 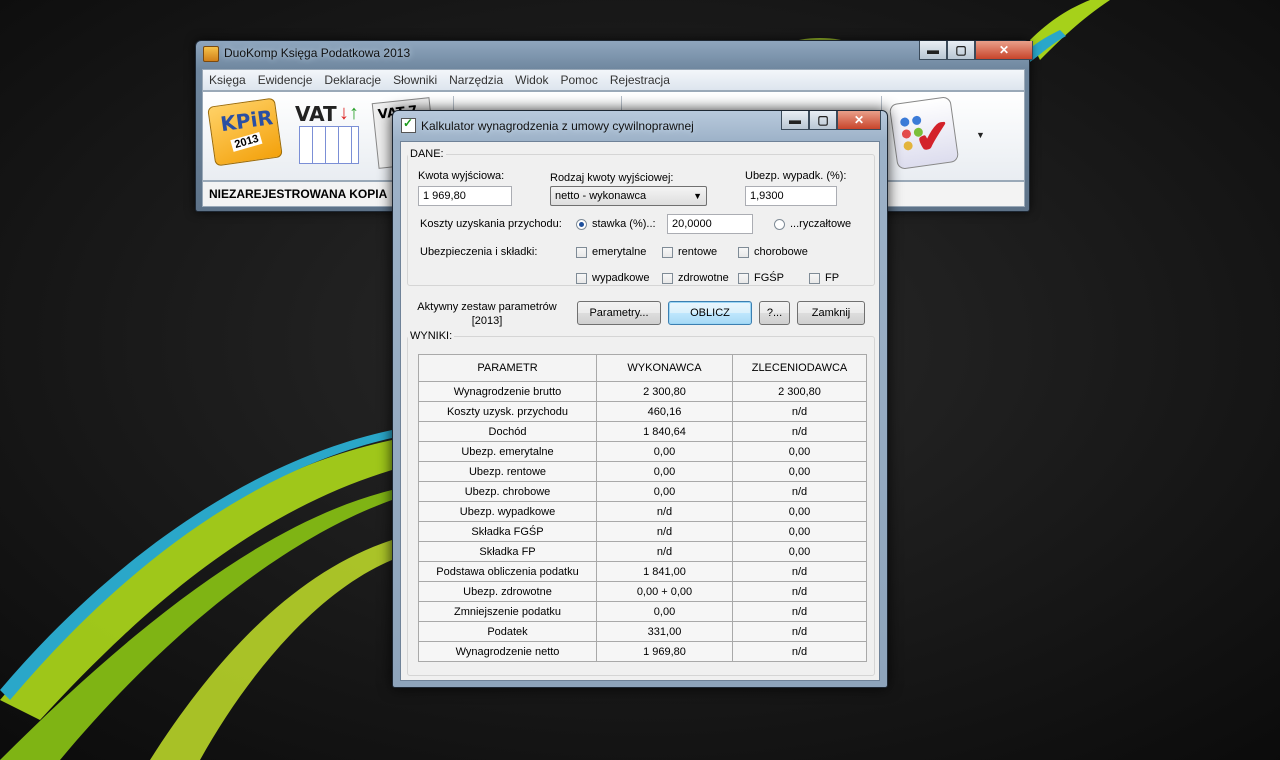 I want to click on kwota-input: 1 969,80, so click(x=465, y=196).